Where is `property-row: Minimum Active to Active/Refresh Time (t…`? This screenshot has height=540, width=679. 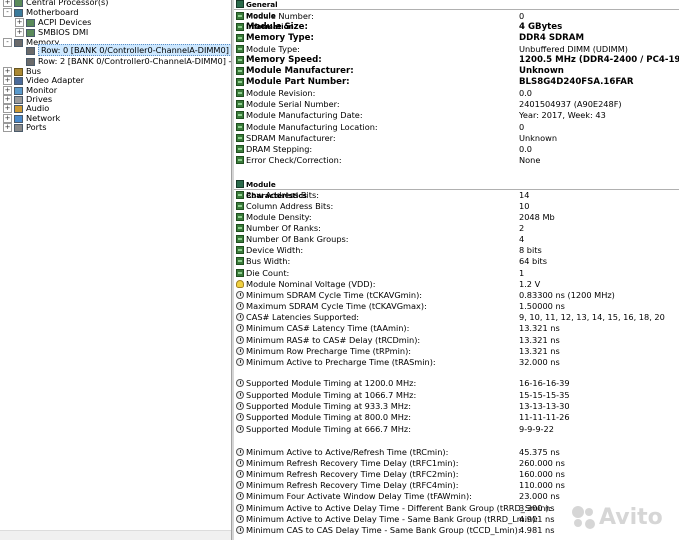
property-row: Minimum Active to Active/Refresh Time (t… is located at coordinates (456, 452).